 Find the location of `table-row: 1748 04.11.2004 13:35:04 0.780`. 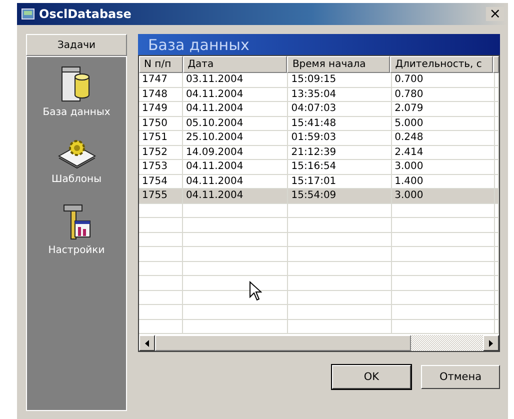

table-row: 1748 04.11.2004 13:35:04 0.780 is located at coordinates (319, 95).